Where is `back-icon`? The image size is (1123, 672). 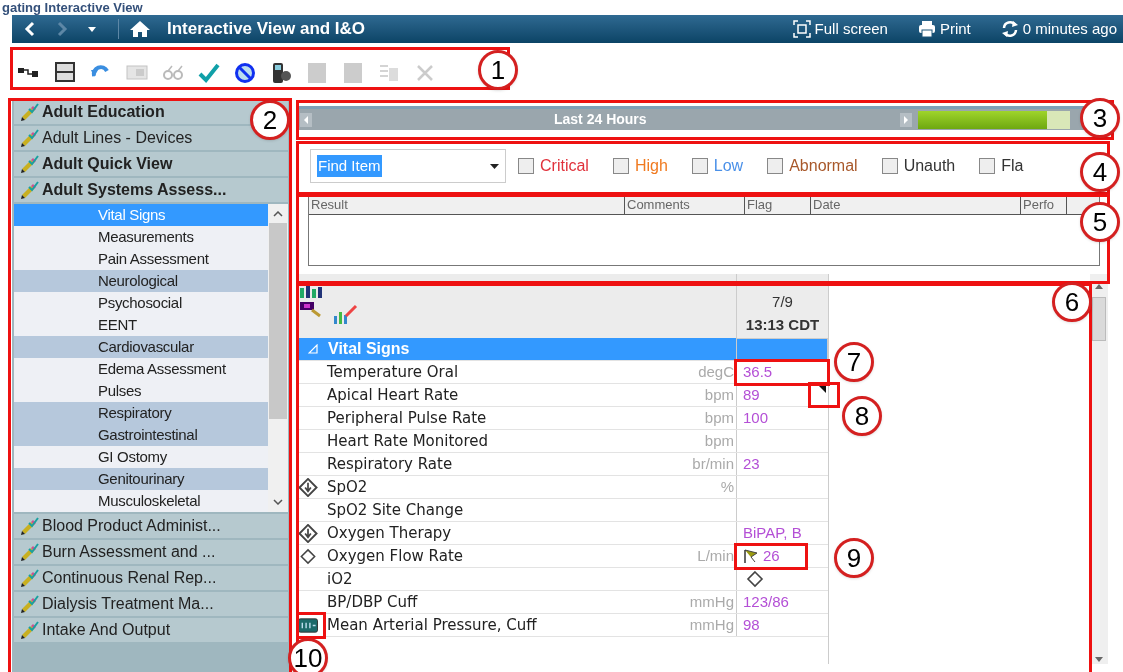
back-icon is located at coordinates (30, 29).